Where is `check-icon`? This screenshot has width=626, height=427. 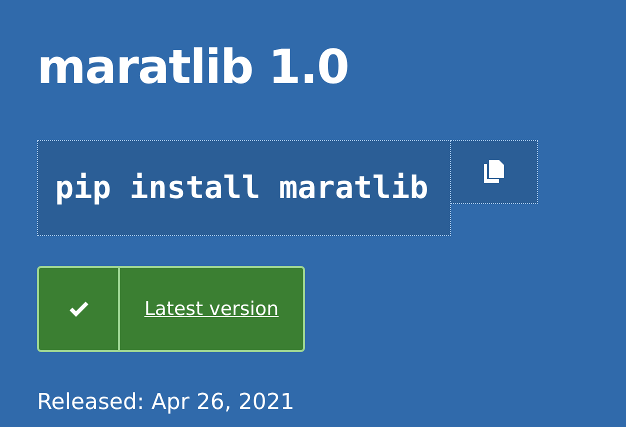 check-icon is located at coordinates (78, 309).